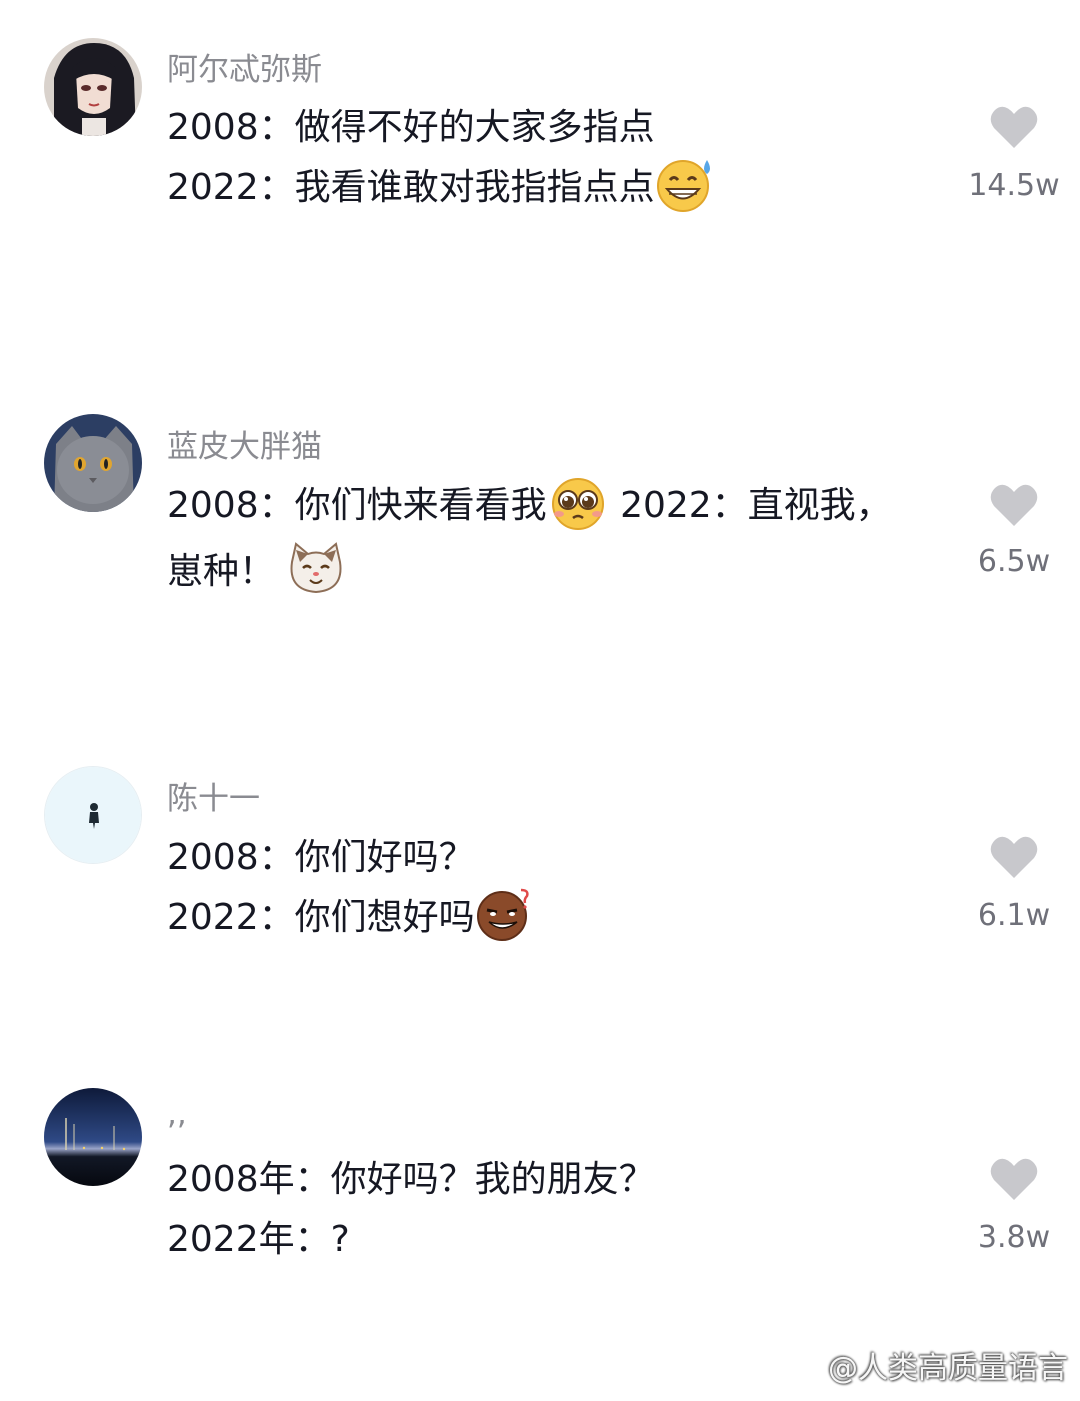 Image resolution: width=1080 pixels, height=1401 pixels. I want to click on comment-text-line: 2008：做得不好的大家多指点, so click(411, 128).